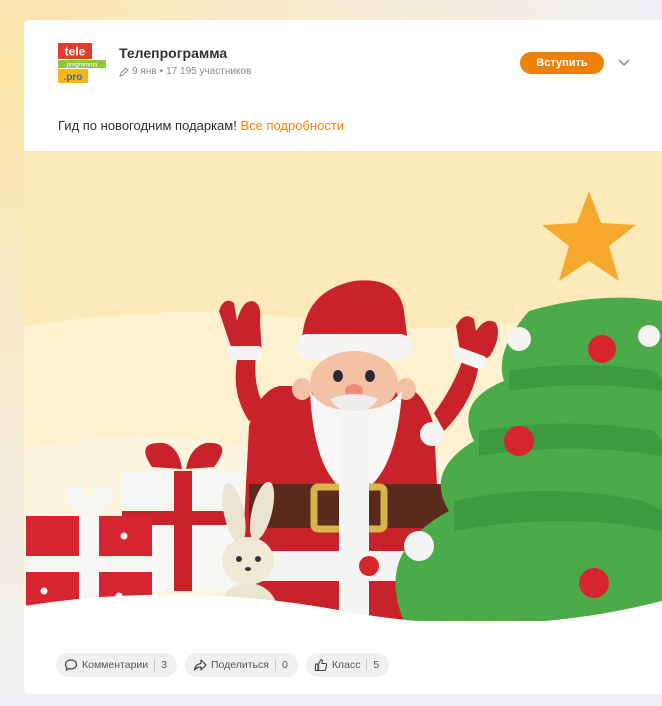  I want to click on join-button: Вступить, so click(562, 63).